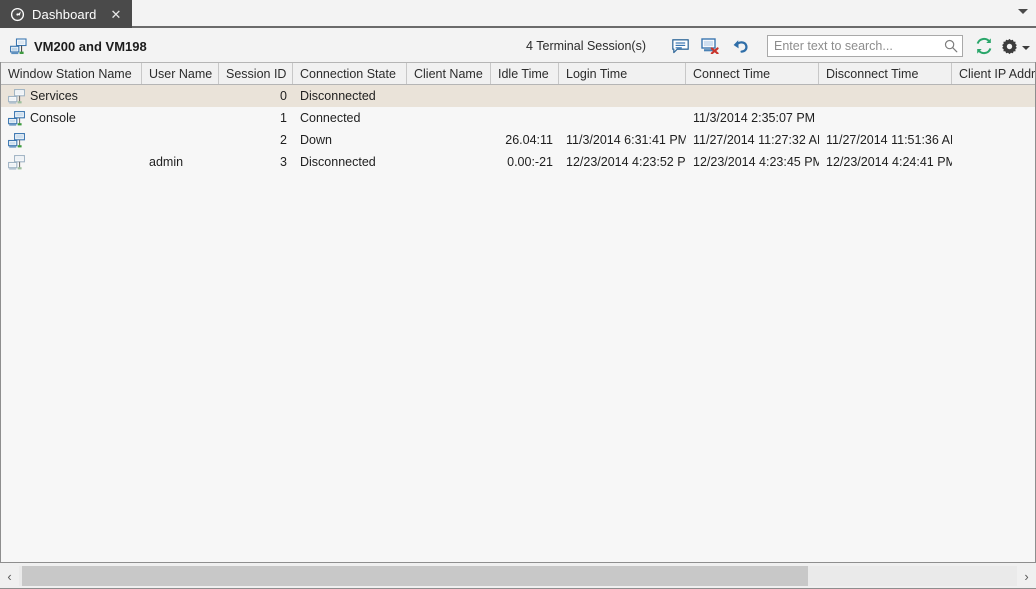 This screenshot has height=589, width=1036. What do you see at coordinates (415, 576) in the screenshot?
I see `scrollbar-thumb` at bounding box center [415, 576].